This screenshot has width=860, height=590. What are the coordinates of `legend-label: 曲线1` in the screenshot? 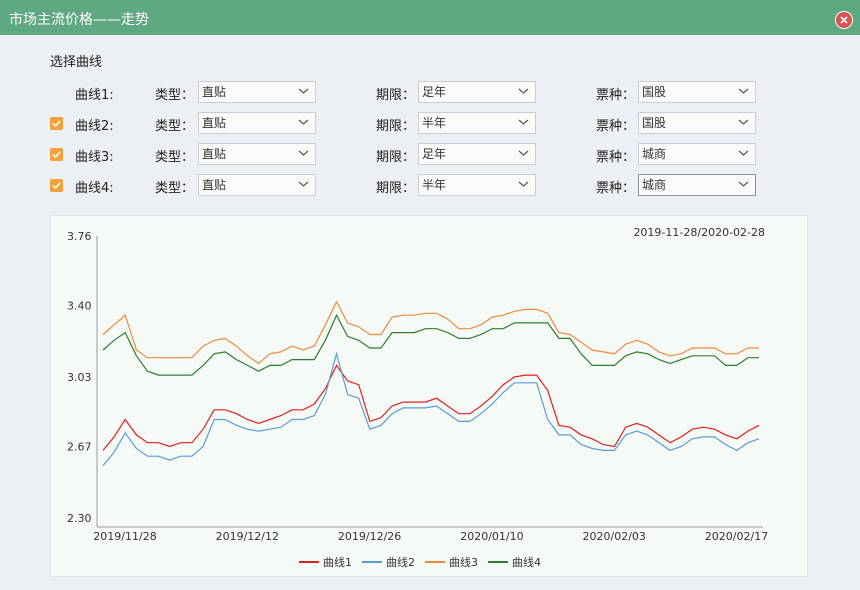 It's located at (337, 562).